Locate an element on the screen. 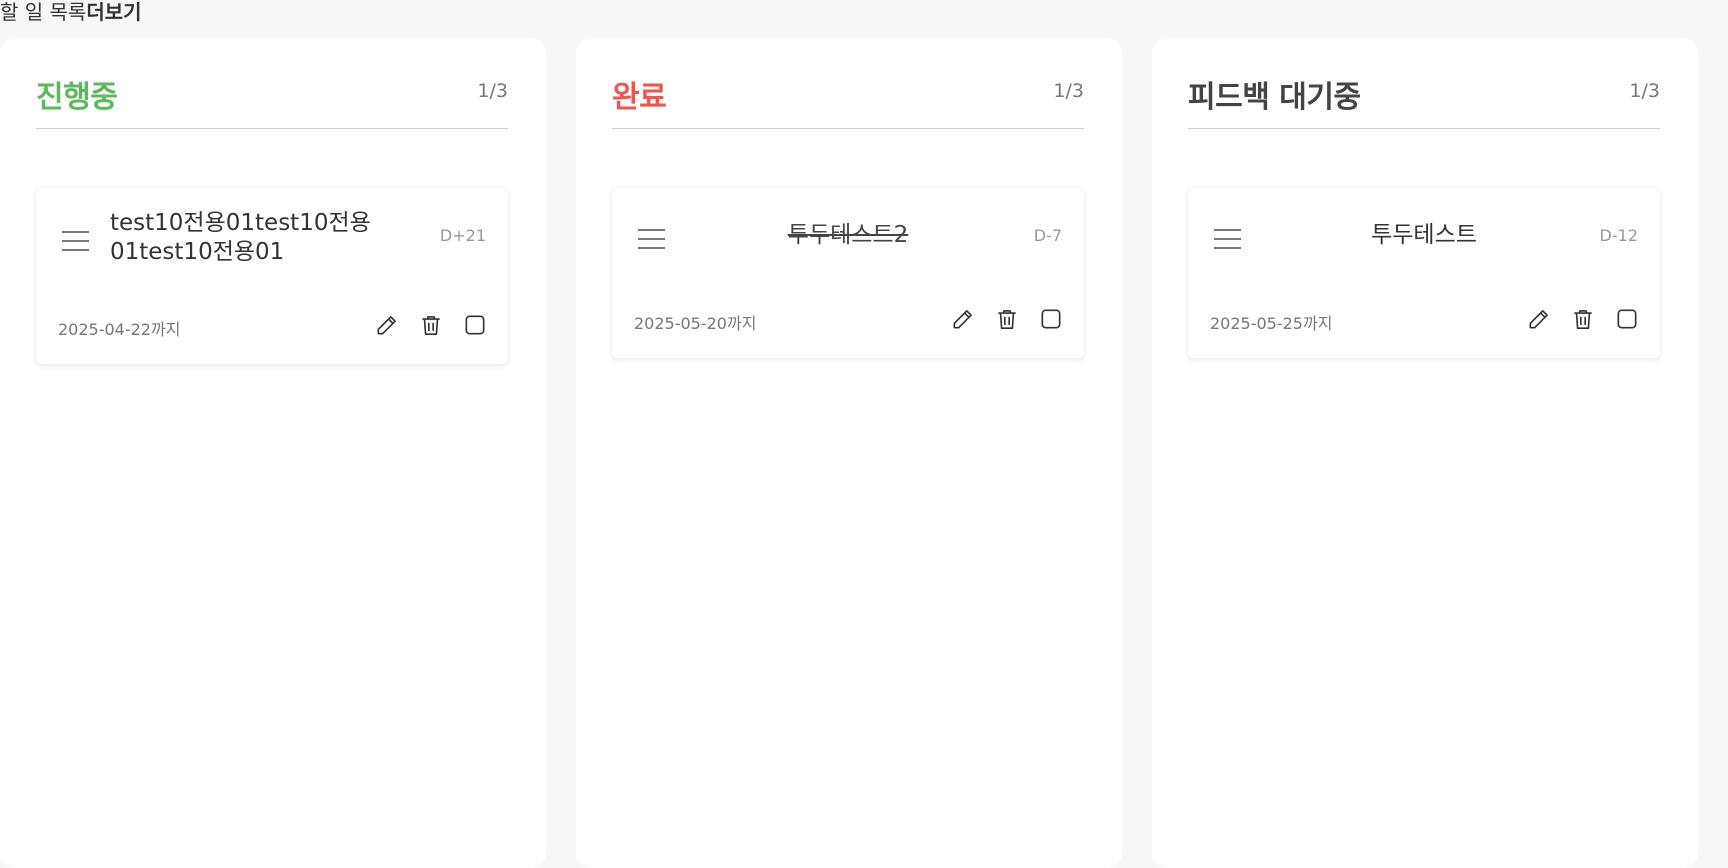 The width and height of the screenshot is (1728, 868). dday-badge: D+21 is located at coordinates (462, 235).